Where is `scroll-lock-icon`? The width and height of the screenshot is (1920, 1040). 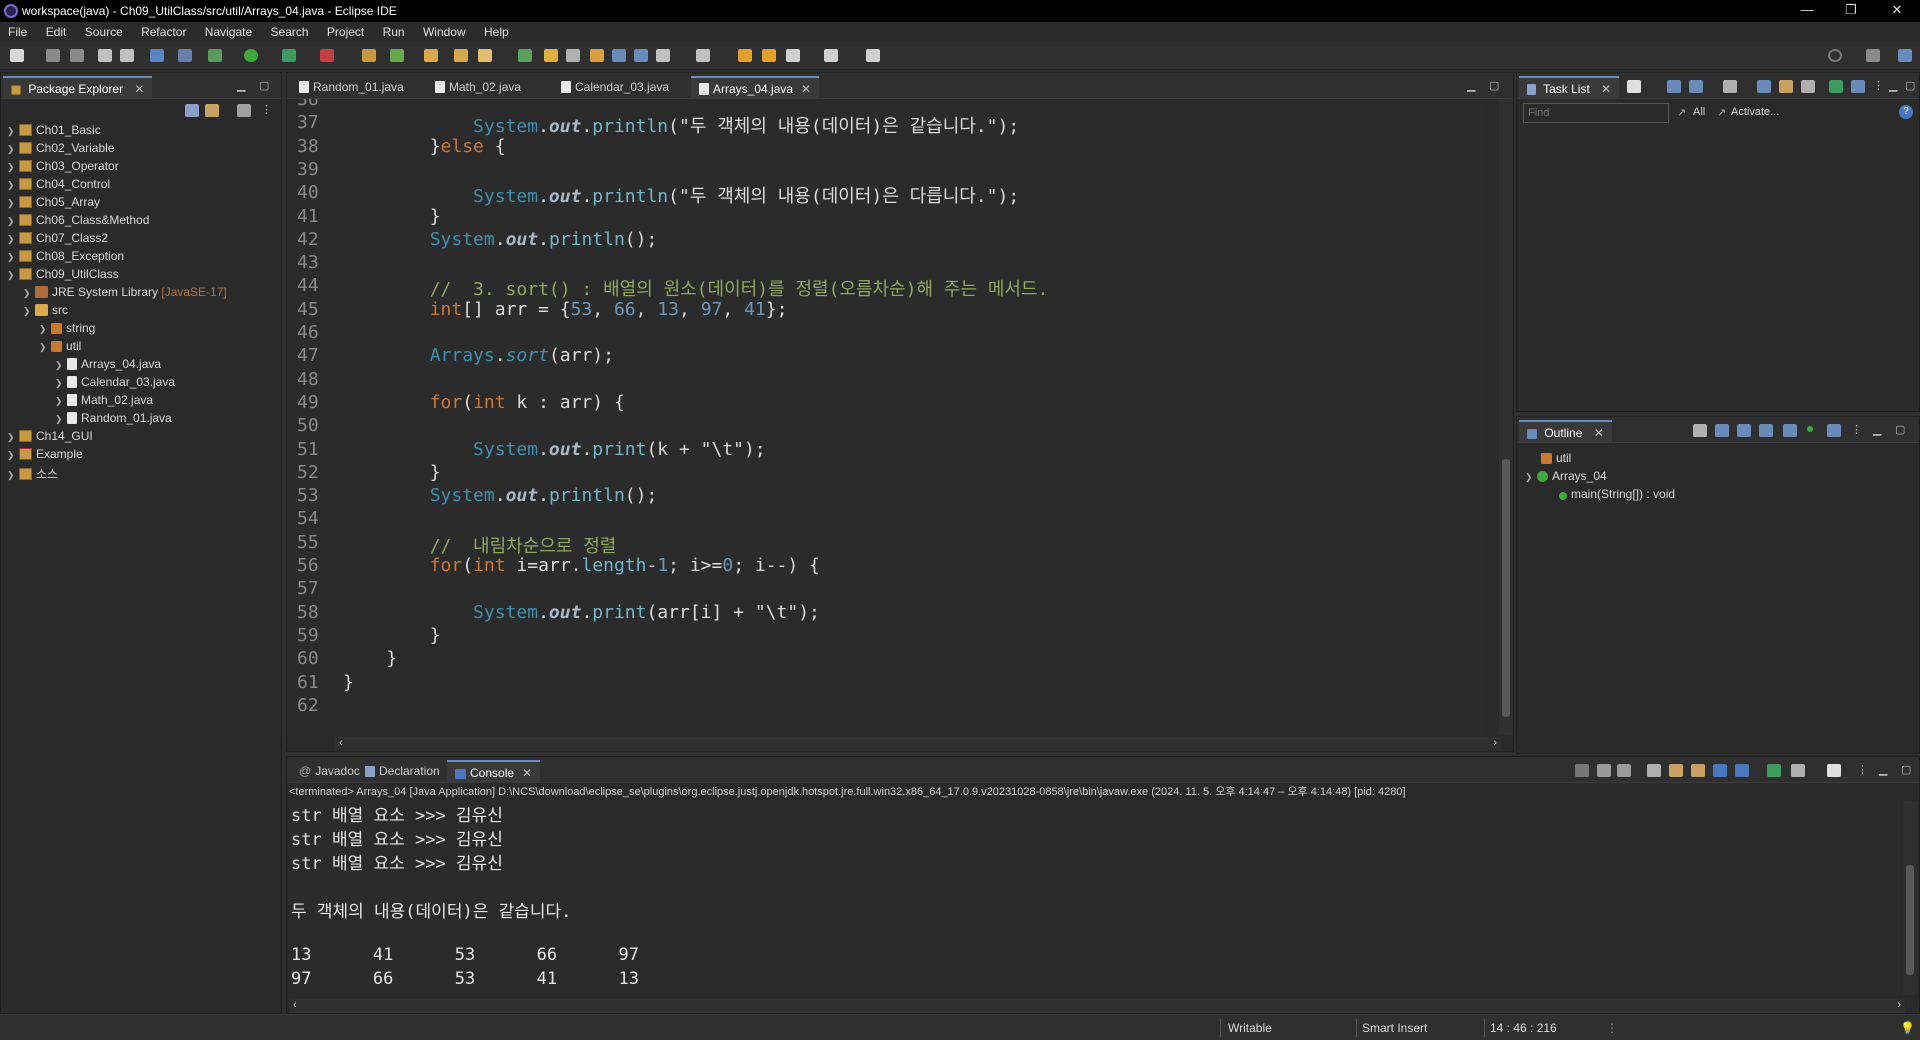
scroll-lock-icon is located at coordinates (1676, 770).